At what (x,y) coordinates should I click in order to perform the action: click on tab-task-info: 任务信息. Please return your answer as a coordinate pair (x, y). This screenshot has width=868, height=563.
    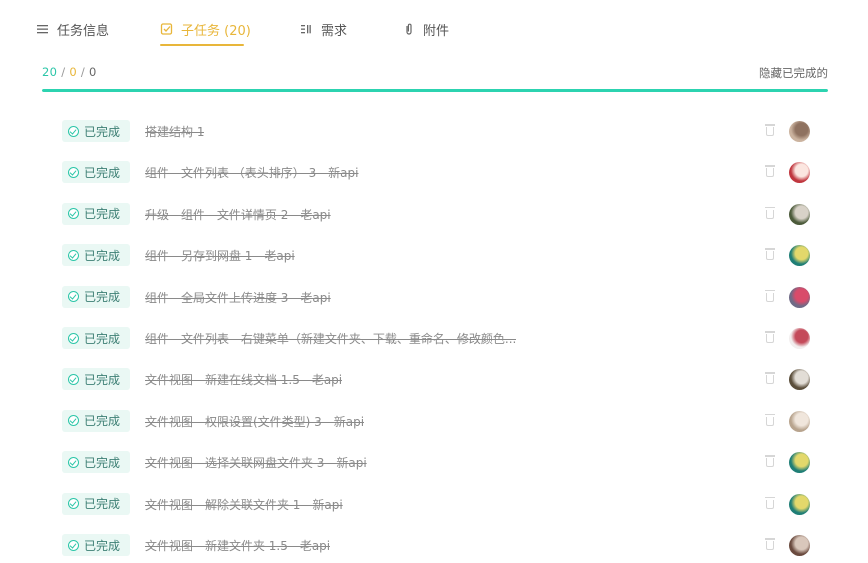
    Looking at the image, I should click on (72, 29).